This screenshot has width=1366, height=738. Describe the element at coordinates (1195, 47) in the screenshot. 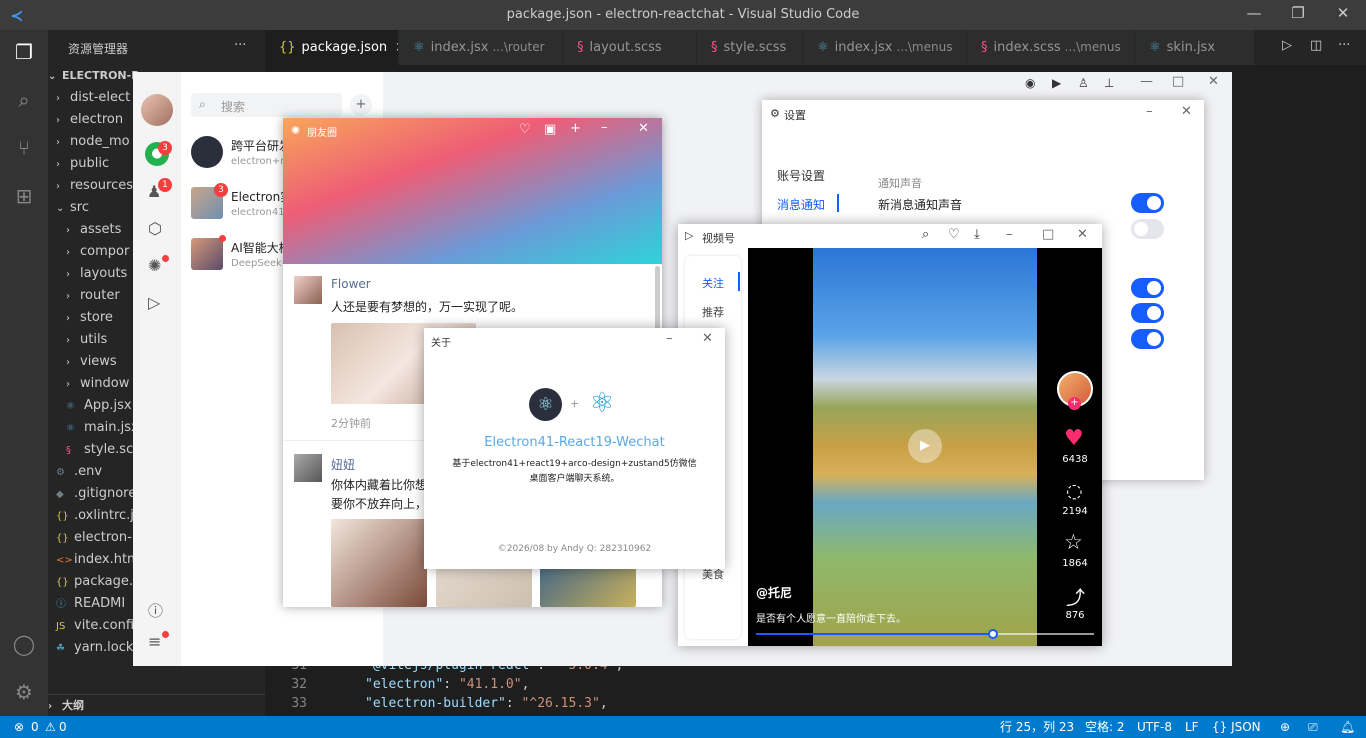

I see `editor-tab: ⚛ skin.jsx` at that location.